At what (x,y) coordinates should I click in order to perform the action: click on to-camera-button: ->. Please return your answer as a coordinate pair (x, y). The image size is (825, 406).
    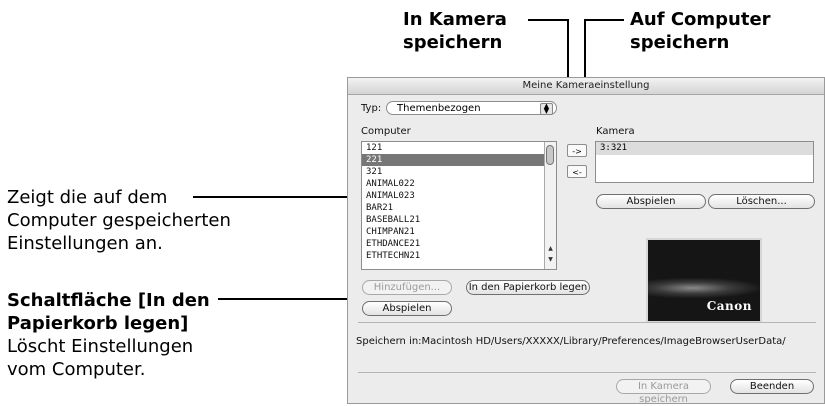
    Looking at the image, I should click on (577, 150).